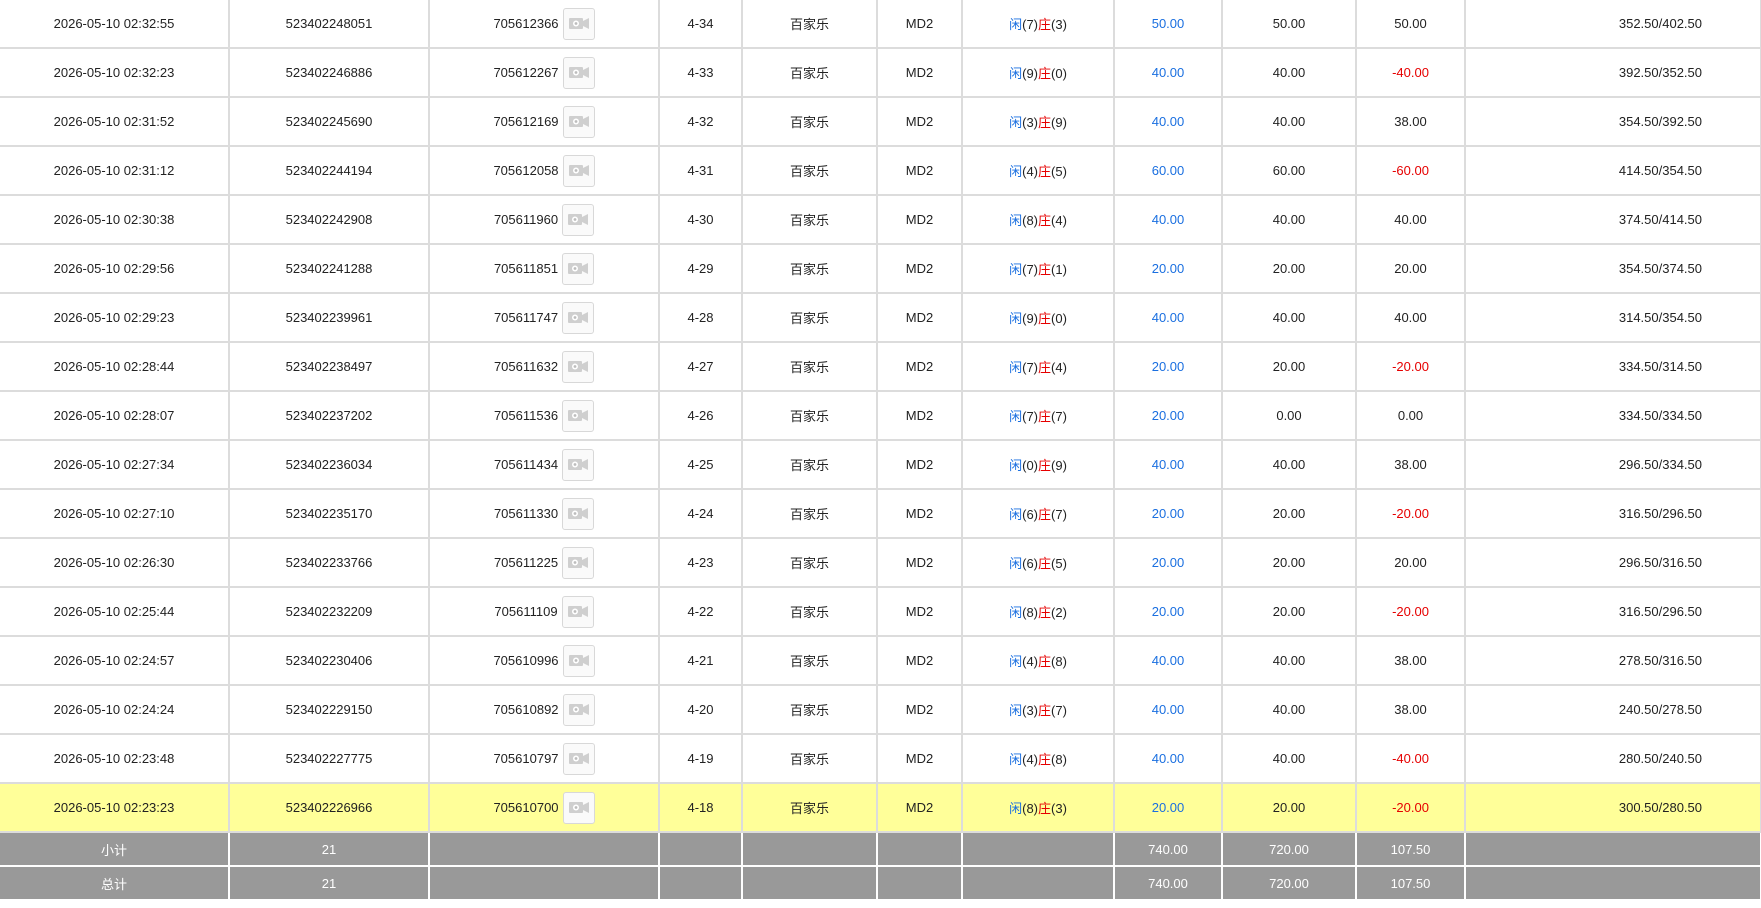 The width and height of the screenshot is (1761, 908). I want to click on bet-time: 2026-05-10 02:23:23, so click(115, 808).